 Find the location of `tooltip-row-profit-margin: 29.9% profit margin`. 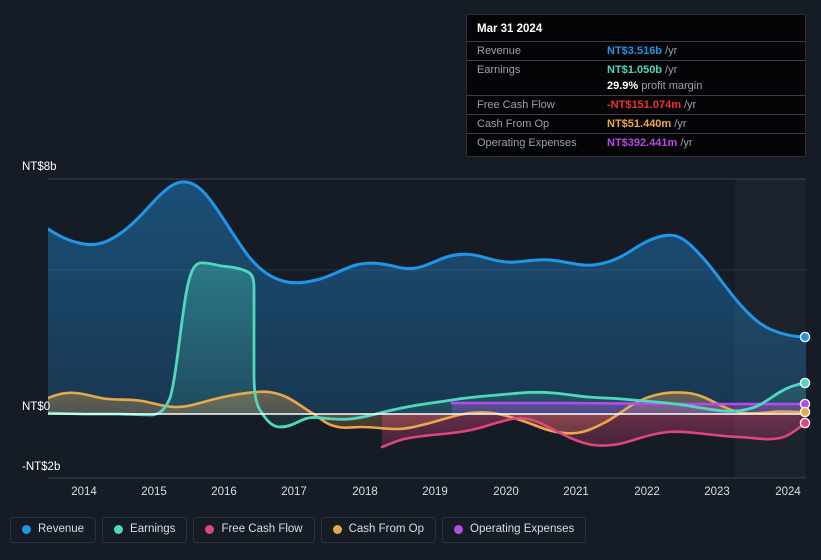

tooltip-row-profit-margin: 29.9% profit margin is located at coordinates (636, 87).